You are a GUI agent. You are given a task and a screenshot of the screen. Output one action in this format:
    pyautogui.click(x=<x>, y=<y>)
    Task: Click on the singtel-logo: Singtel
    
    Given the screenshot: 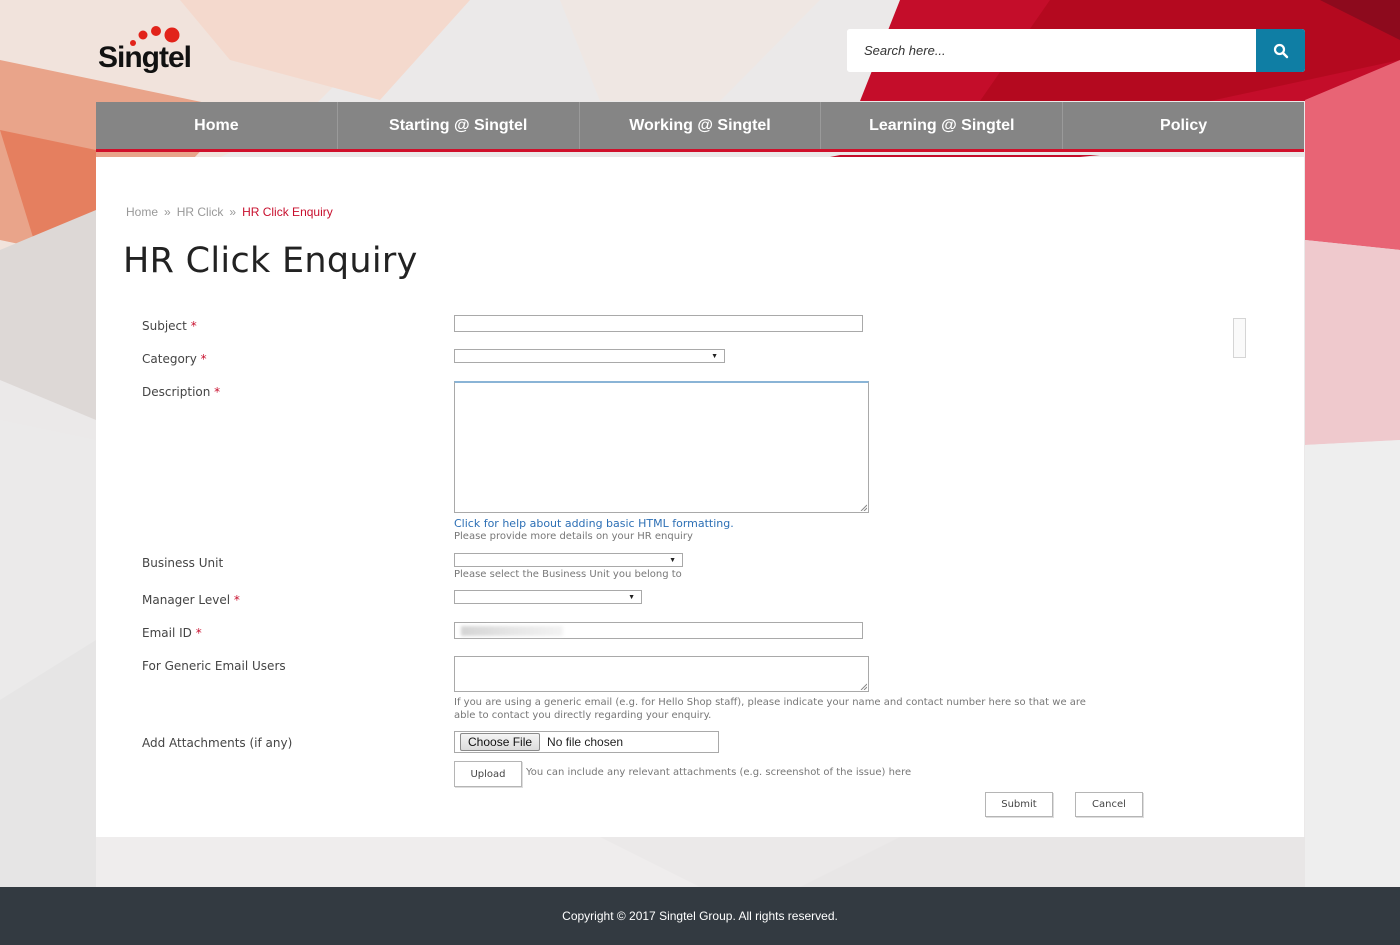 What is the action you would take?
    pyautogui.click(x=151, y=52)
    